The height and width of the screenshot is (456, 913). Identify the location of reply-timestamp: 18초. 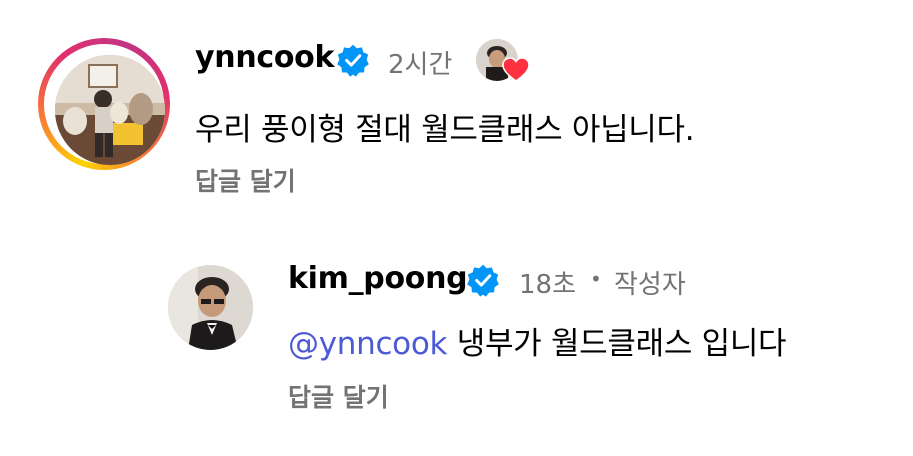
(547, 282).